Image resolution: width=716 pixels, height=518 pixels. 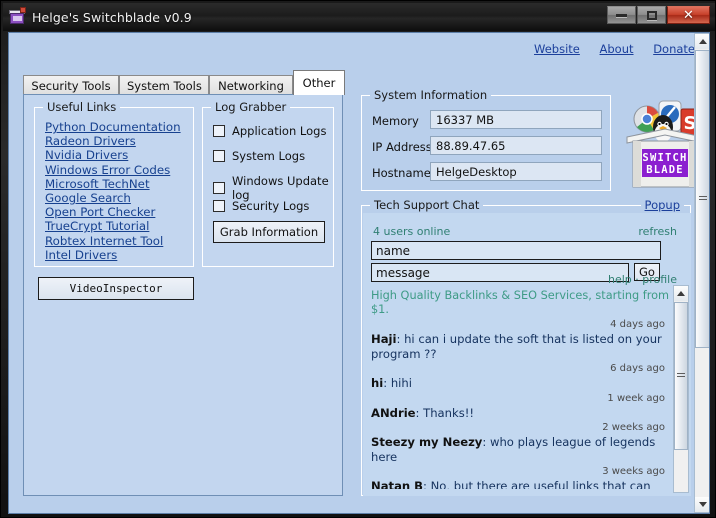 I want to click on chat-scrollbar, so click(x=681, y=389).